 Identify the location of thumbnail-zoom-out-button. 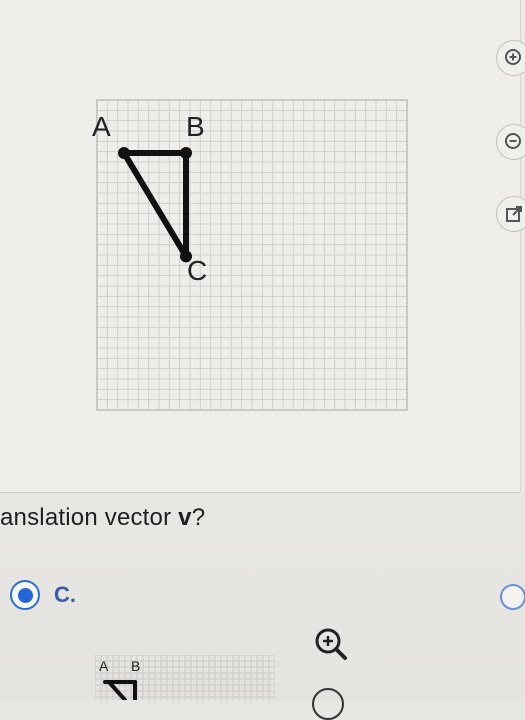
(328, 704).